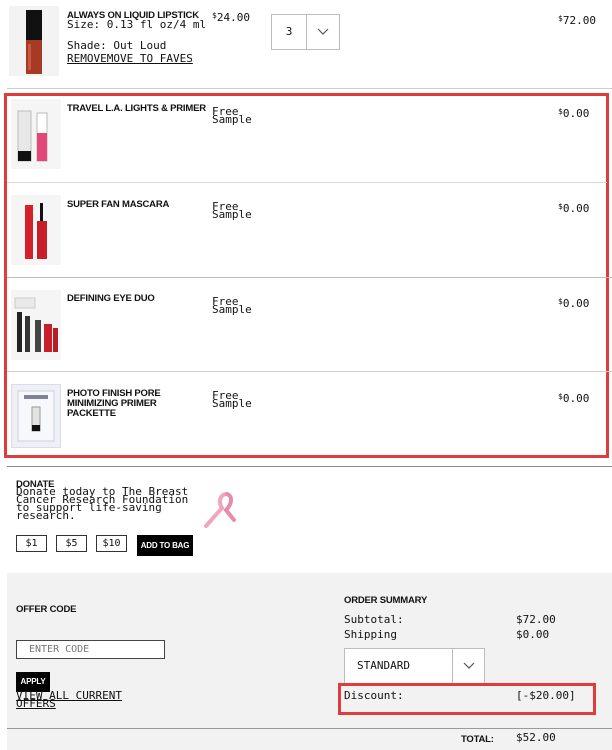  I want to click on product-name: DEFINING EYE DUO, so click(111, 299).